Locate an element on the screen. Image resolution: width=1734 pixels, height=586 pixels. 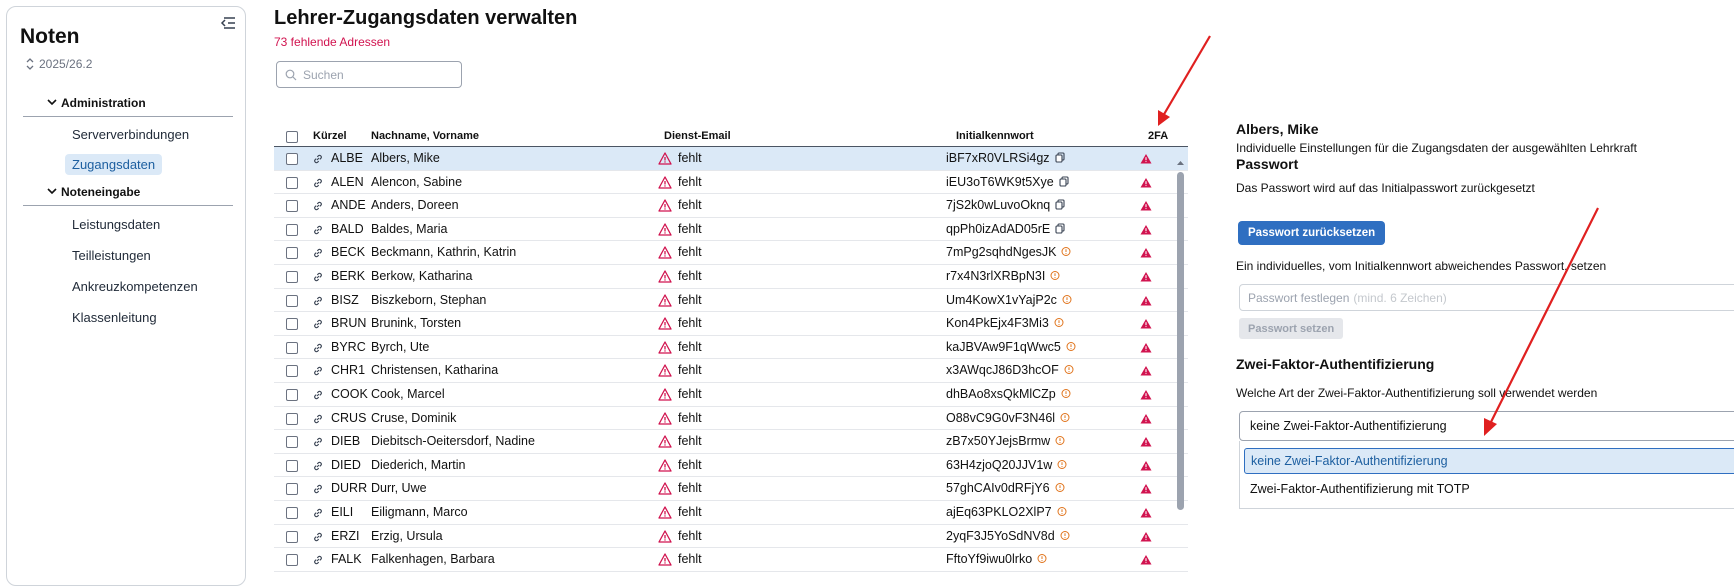
collapse-sidebar-icon is located at coordinates (228, 23).